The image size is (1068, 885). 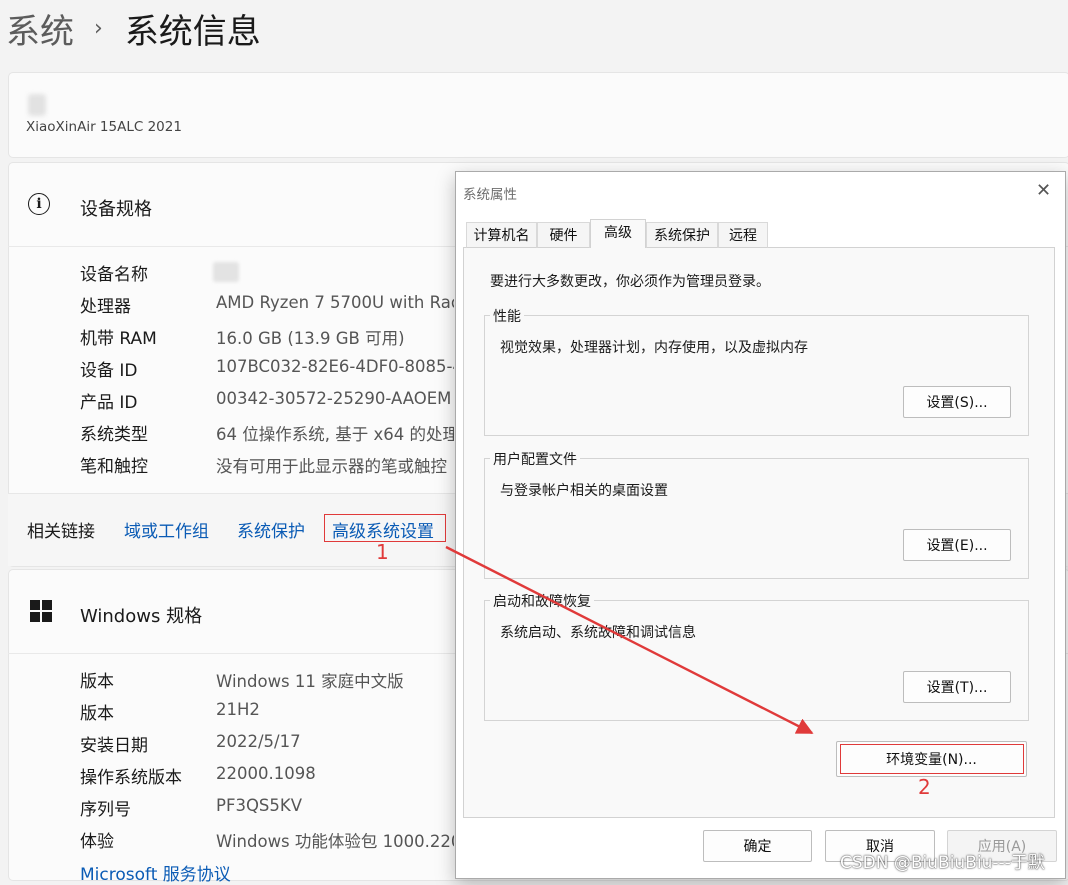 I want to click on page-title: 系统信息, so click(x=192, y=31).